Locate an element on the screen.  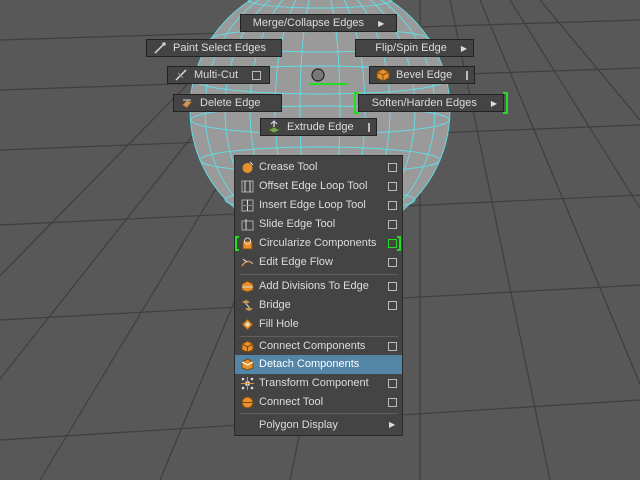
delete-edge-icon is located at coordinates (187, 104).